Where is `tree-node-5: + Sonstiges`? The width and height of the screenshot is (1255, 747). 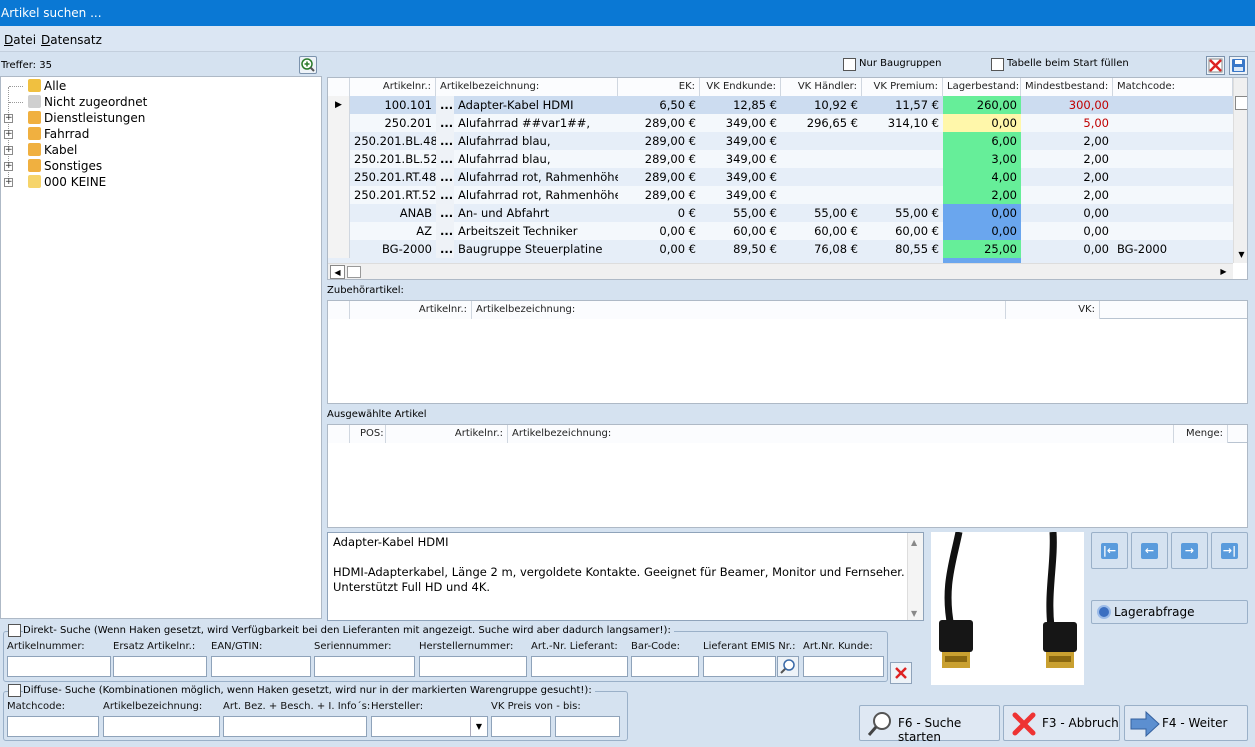 tree-node-5: + Sonstiges is located at coordinates (151, 166).